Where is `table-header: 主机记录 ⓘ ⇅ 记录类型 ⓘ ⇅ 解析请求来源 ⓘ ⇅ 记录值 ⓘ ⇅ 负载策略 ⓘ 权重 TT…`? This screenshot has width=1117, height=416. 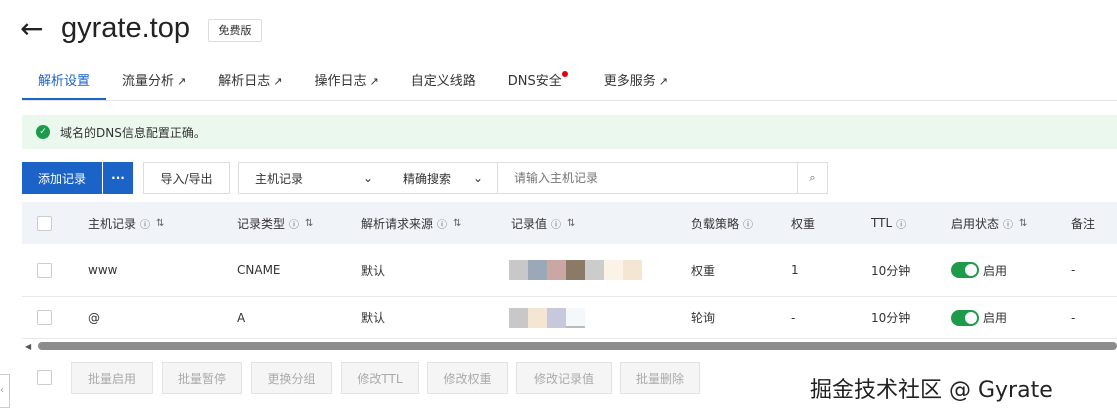
table-header: 主机记录 ⓘ ⇅ 记录类型 ⓘ ⇅ 解析请求来源 ⓘ ⇅ 记录值 ⓘ ⇅ 负载策略 ⓘ 权重 TT… is located at coordinates (569, 223).